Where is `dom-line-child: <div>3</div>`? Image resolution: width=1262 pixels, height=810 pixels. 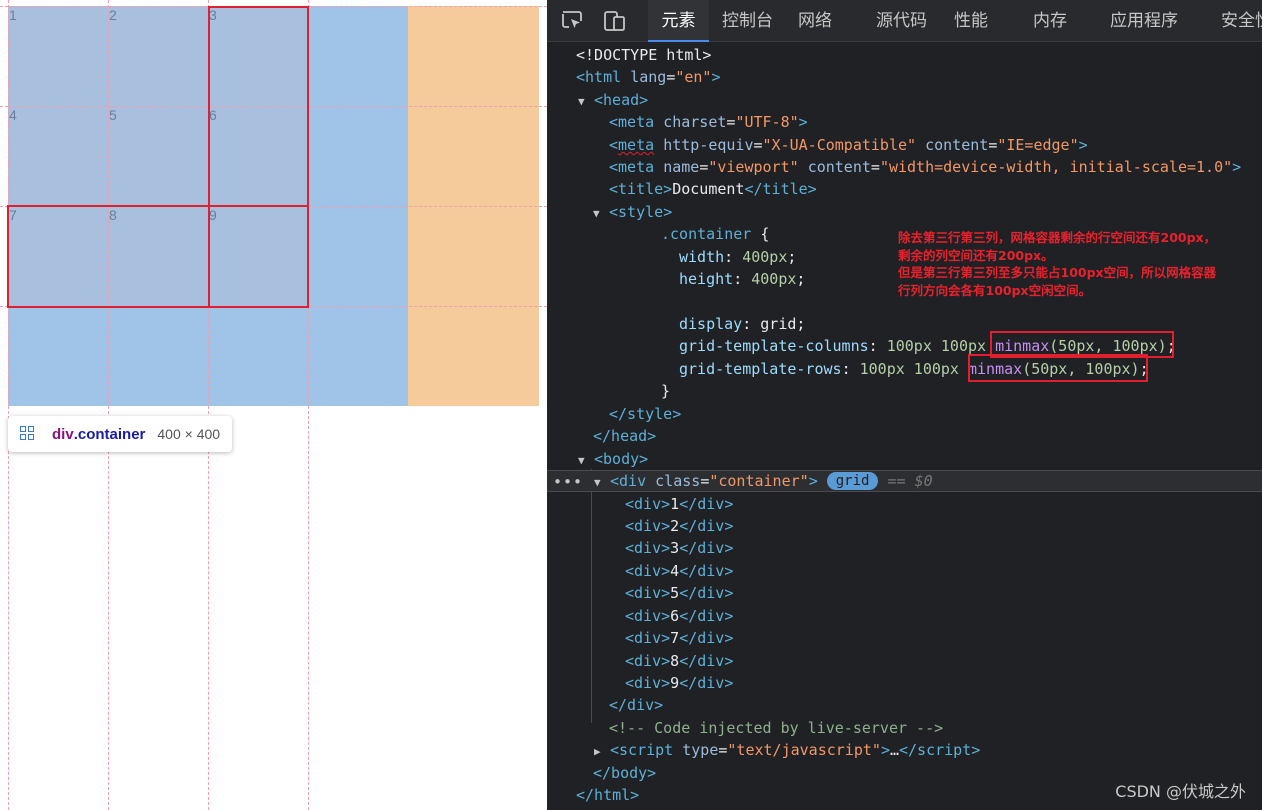
dom-line-child: <div>3</div> is located at coordinates (679, 548).